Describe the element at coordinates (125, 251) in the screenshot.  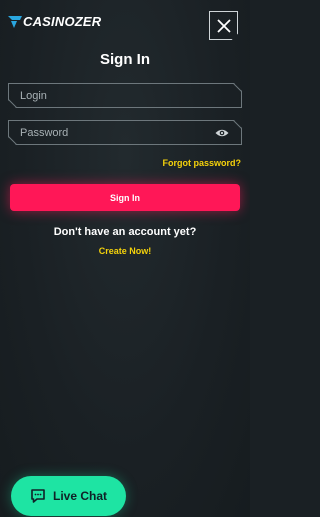
I see `create-account-link: Create Now!` at that location.